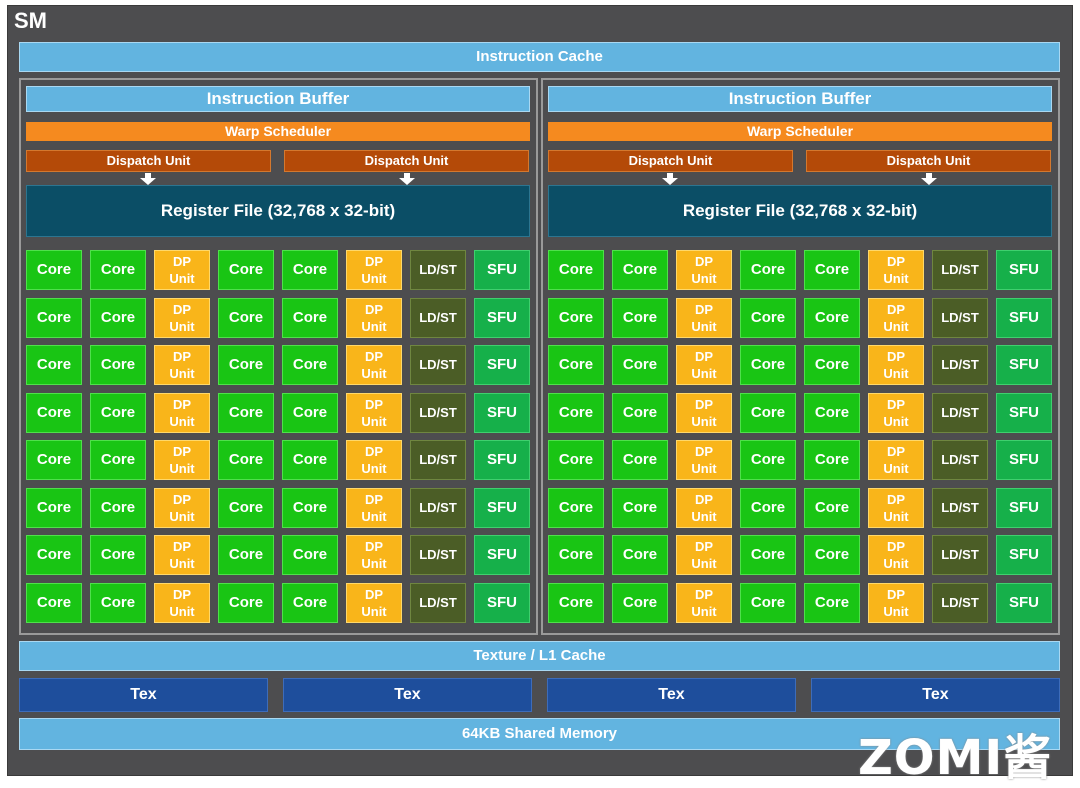  What do you see at coordinates (955, 758) in the screenshot?
I see `watermark-logo: ZOMI酱` at bounding box center [955, 758].